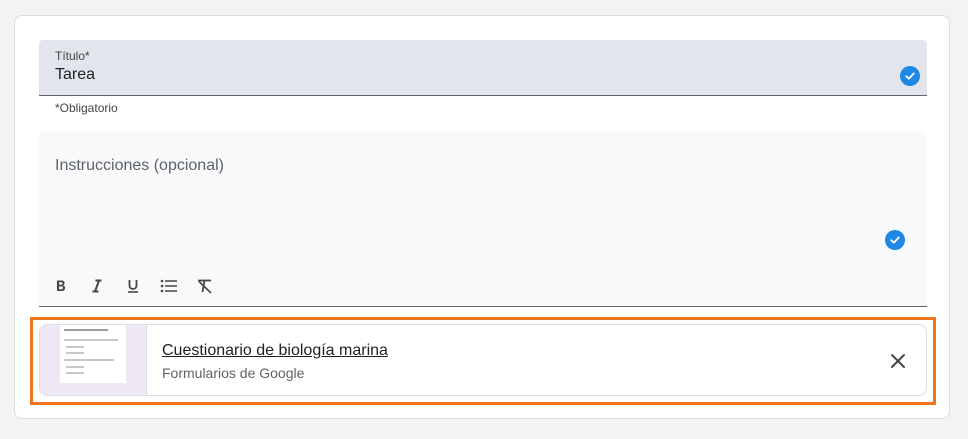 This screenshot has height=439, width=968. Describe the element at coordinates (898, 361) in the screenshot. I see `close-icon` at that location.